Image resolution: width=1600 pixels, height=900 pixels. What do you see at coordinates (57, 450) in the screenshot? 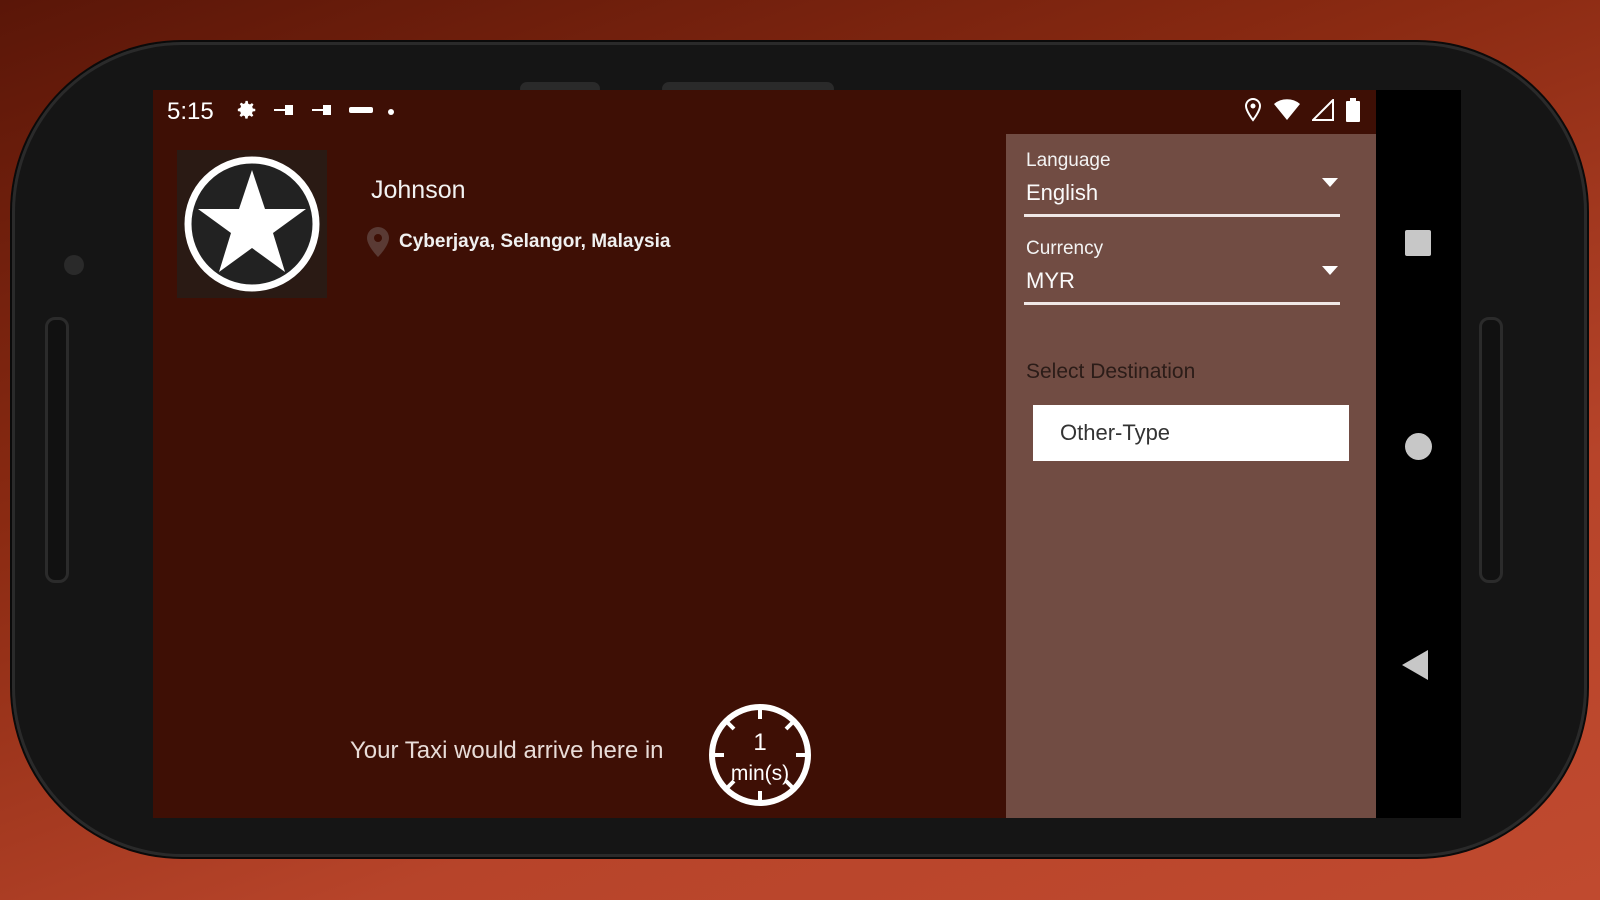
I see `side-slot-left` at bounding box center [57, 450].